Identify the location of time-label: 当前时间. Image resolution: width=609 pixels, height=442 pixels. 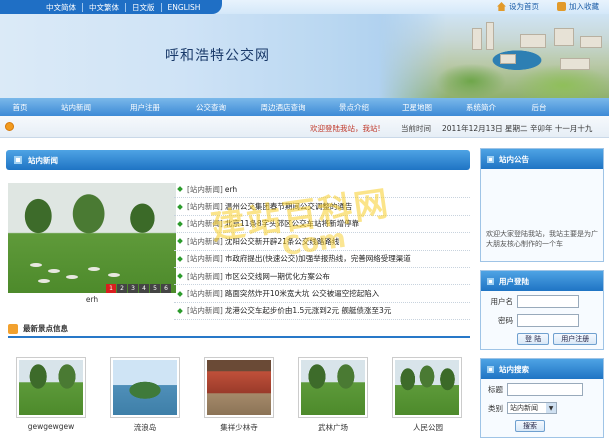
(416, 128).